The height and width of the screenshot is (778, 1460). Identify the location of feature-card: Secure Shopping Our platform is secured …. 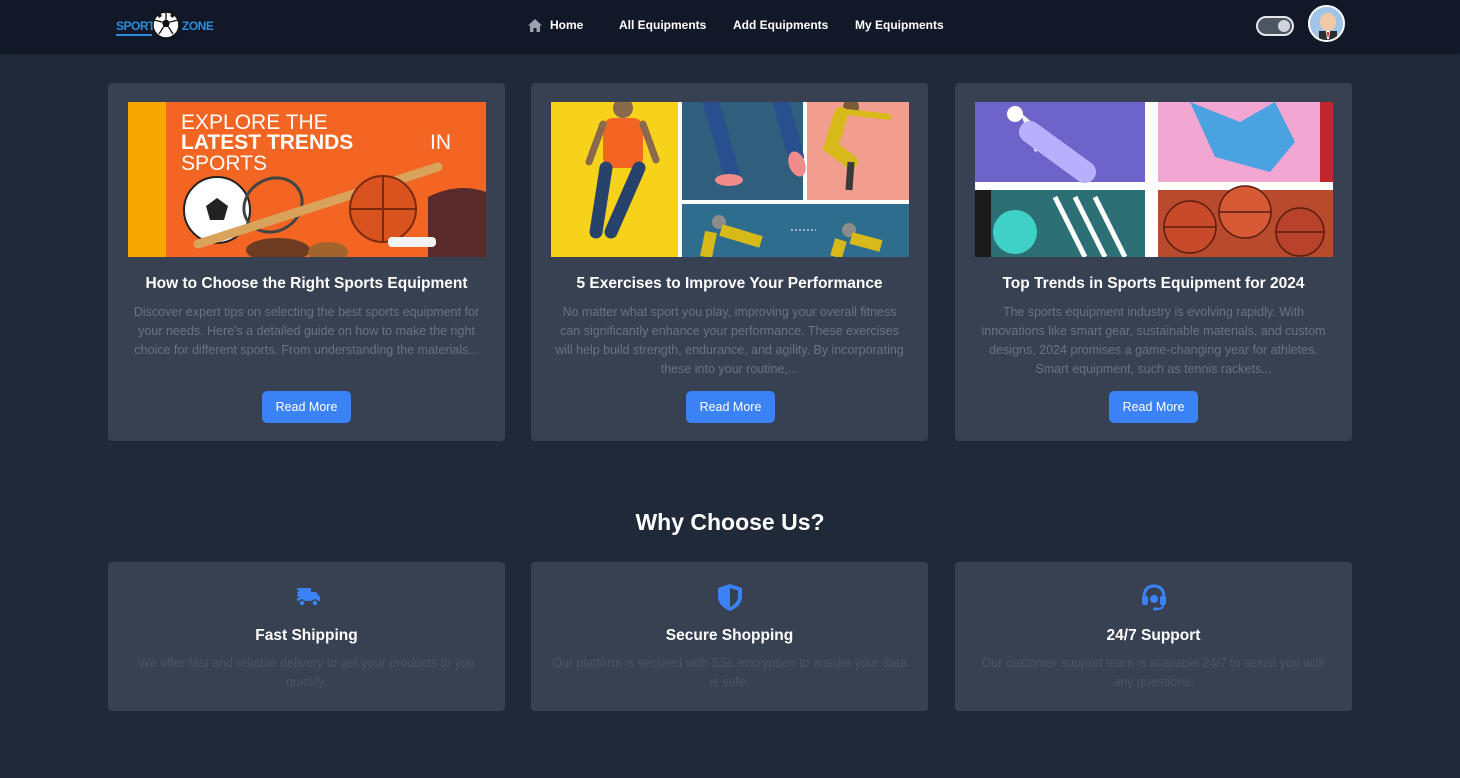
(729, 636).